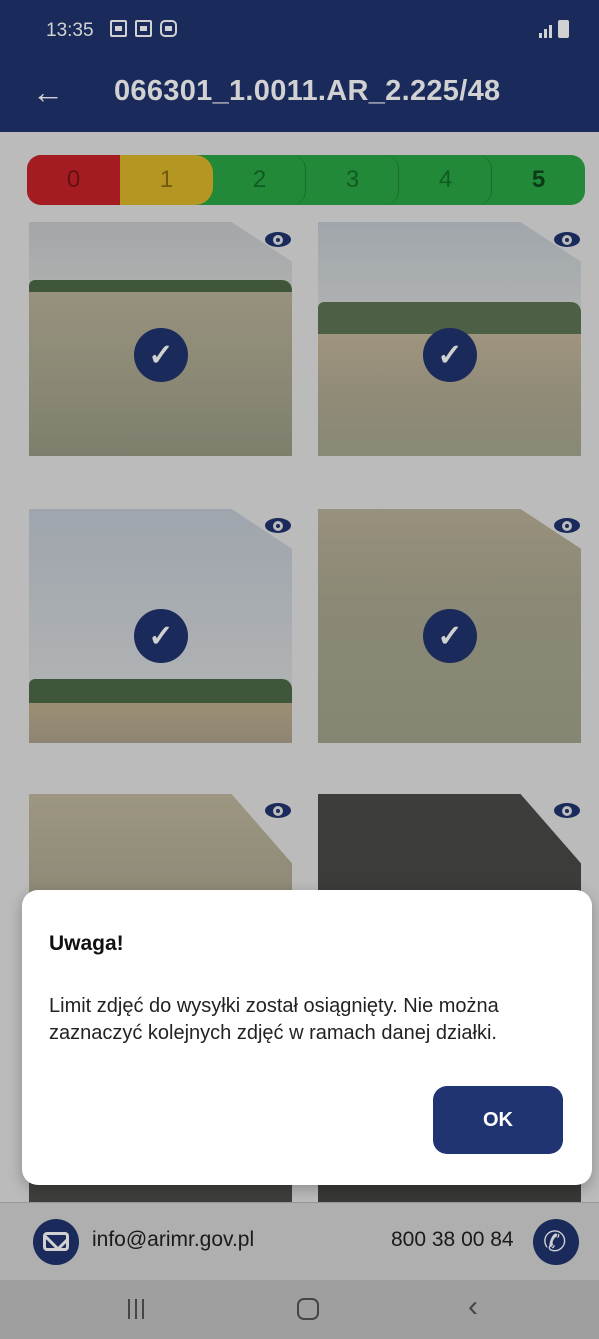 The height and width of the screenshot is (1339, 599). Describe the element at coordinates (498, 1120) in the screenshot. I see `ok-button: OK` at that location.